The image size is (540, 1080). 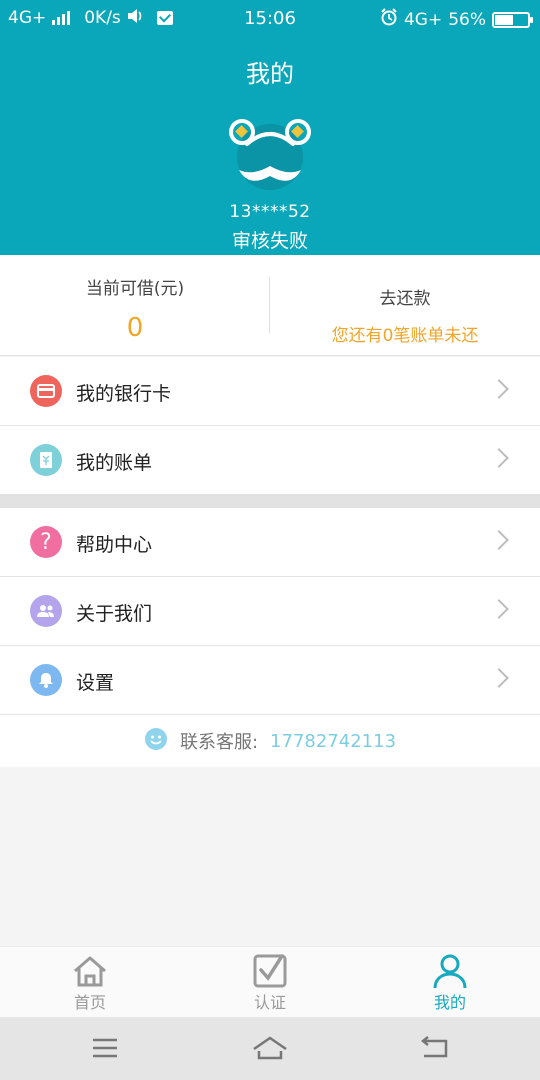 What do you see at coordinates (105, 1048) in the screenshot?
I see `menu-icon` at bounding box center [105, 1048].